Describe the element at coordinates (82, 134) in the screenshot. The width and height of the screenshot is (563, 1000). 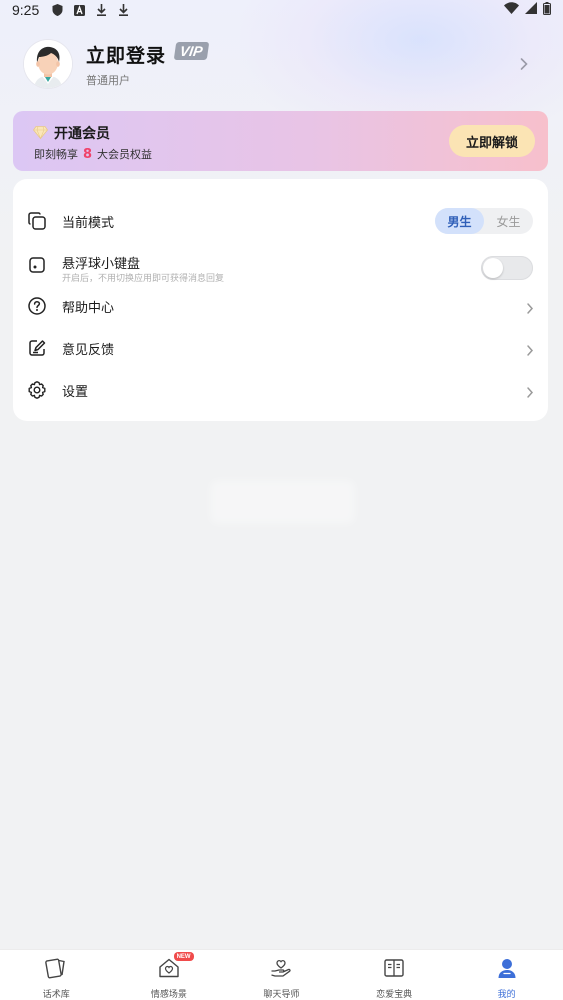
I see `vip-title: 开通会员` at that location.